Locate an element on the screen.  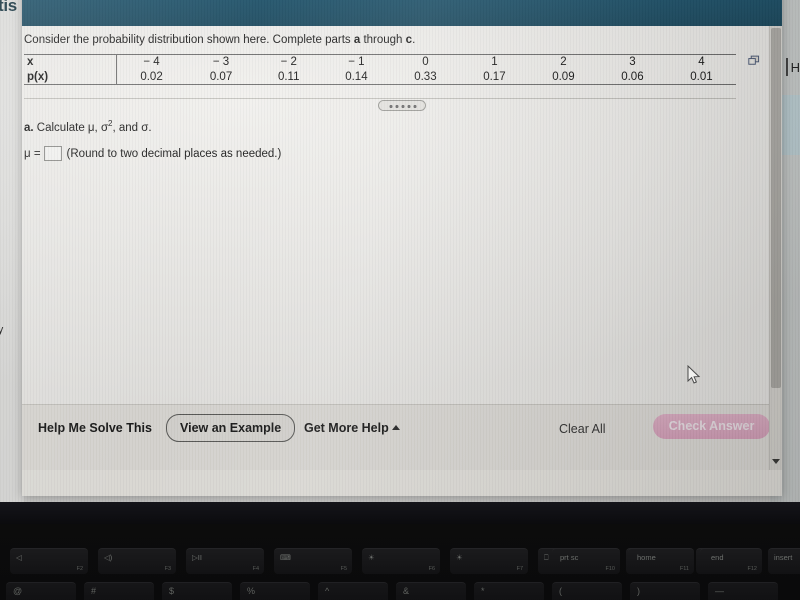
key-5: % is located at coordinates (275, 591).